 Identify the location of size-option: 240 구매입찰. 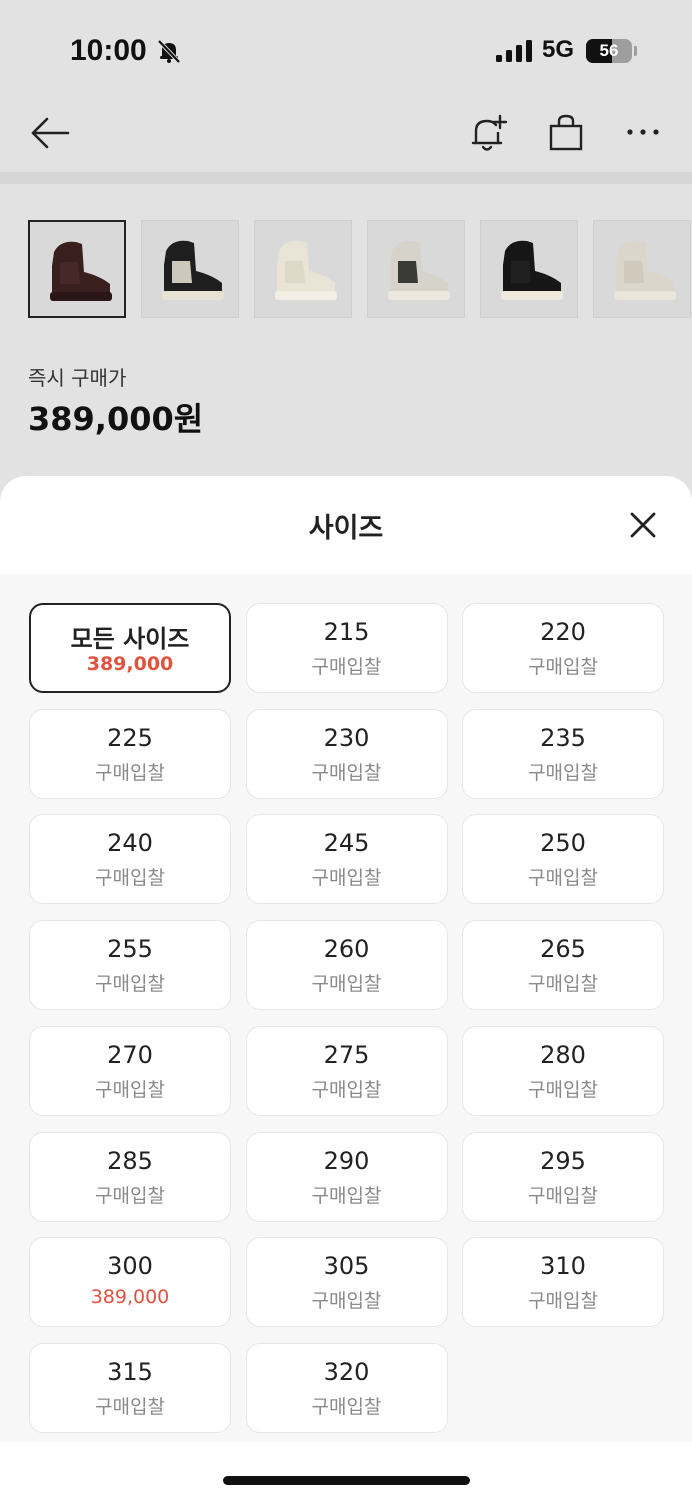
(130, 859).